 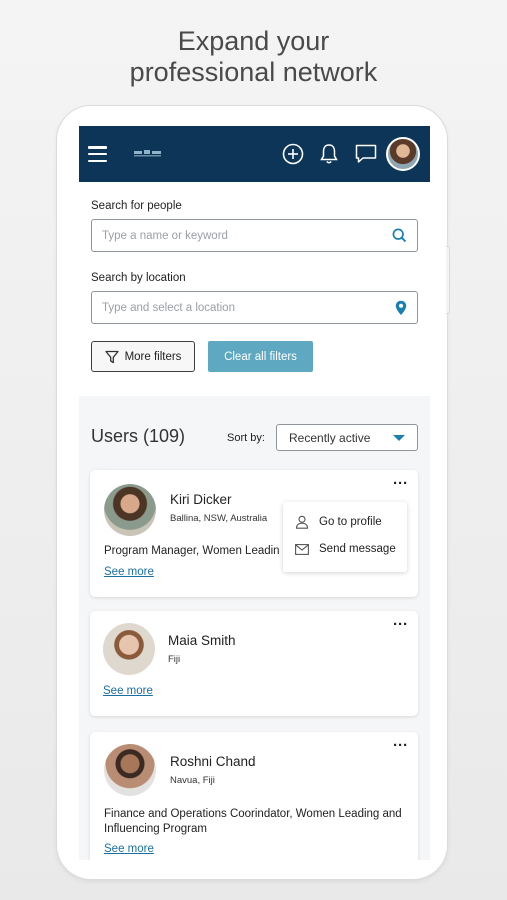 What do you see at coordinates (97, 154) in the screenshot?
I see `menu-icon` at bounding box center [97, 154].